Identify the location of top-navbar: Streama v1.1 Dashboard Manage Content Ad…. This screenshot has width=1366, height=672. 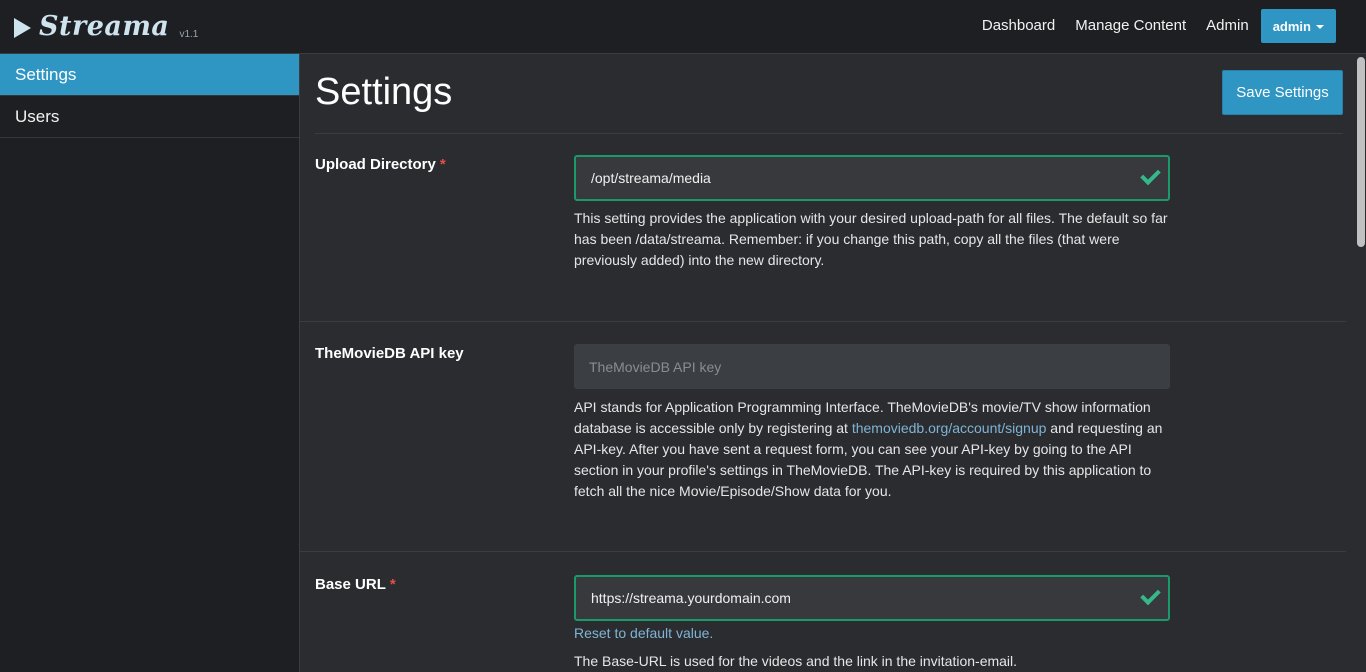
(683, 27).